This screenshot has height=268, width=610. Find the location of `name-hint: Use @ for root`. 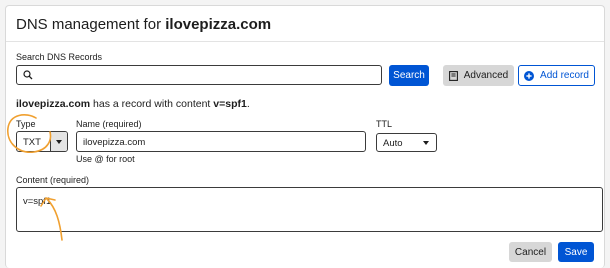

name-hint: Use @ for root is located at coordinates (105, 159).